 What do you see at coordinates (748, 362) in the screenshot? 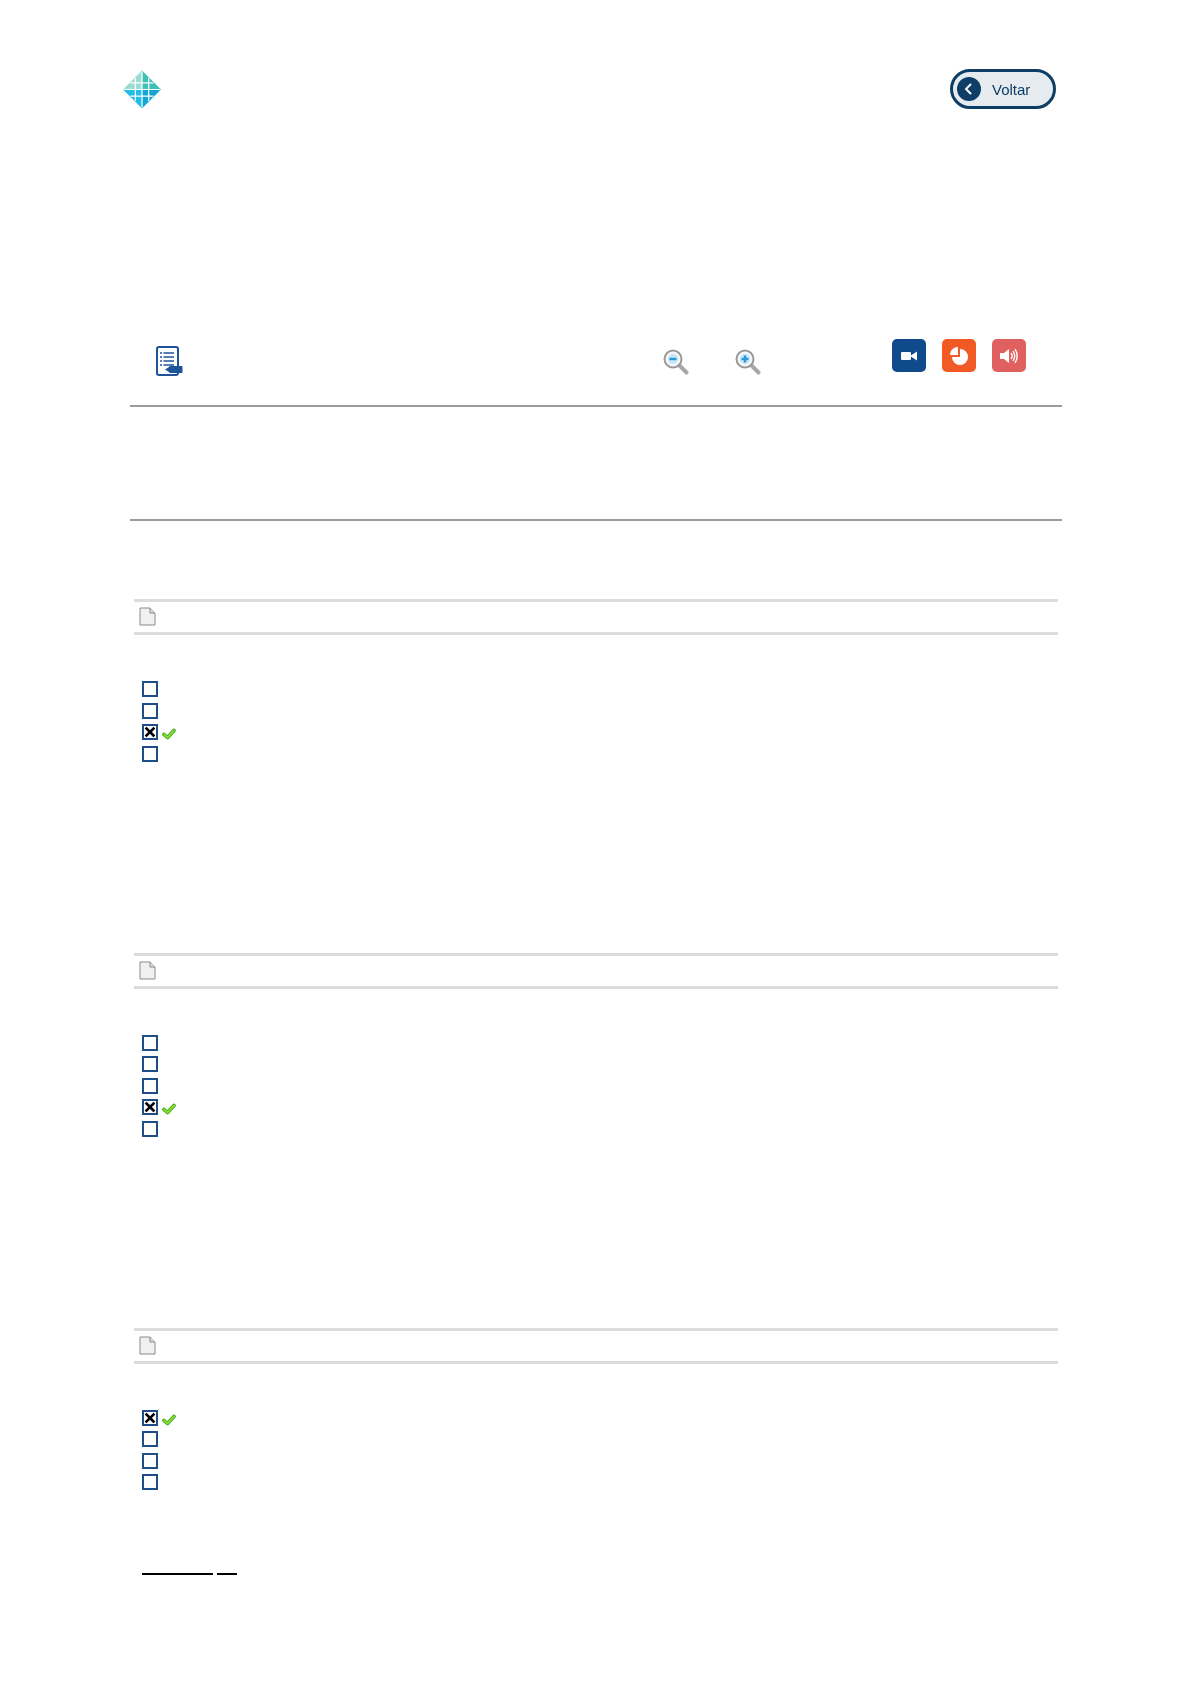
I see `zoom-in-icon` at bounding box center [748, 362].